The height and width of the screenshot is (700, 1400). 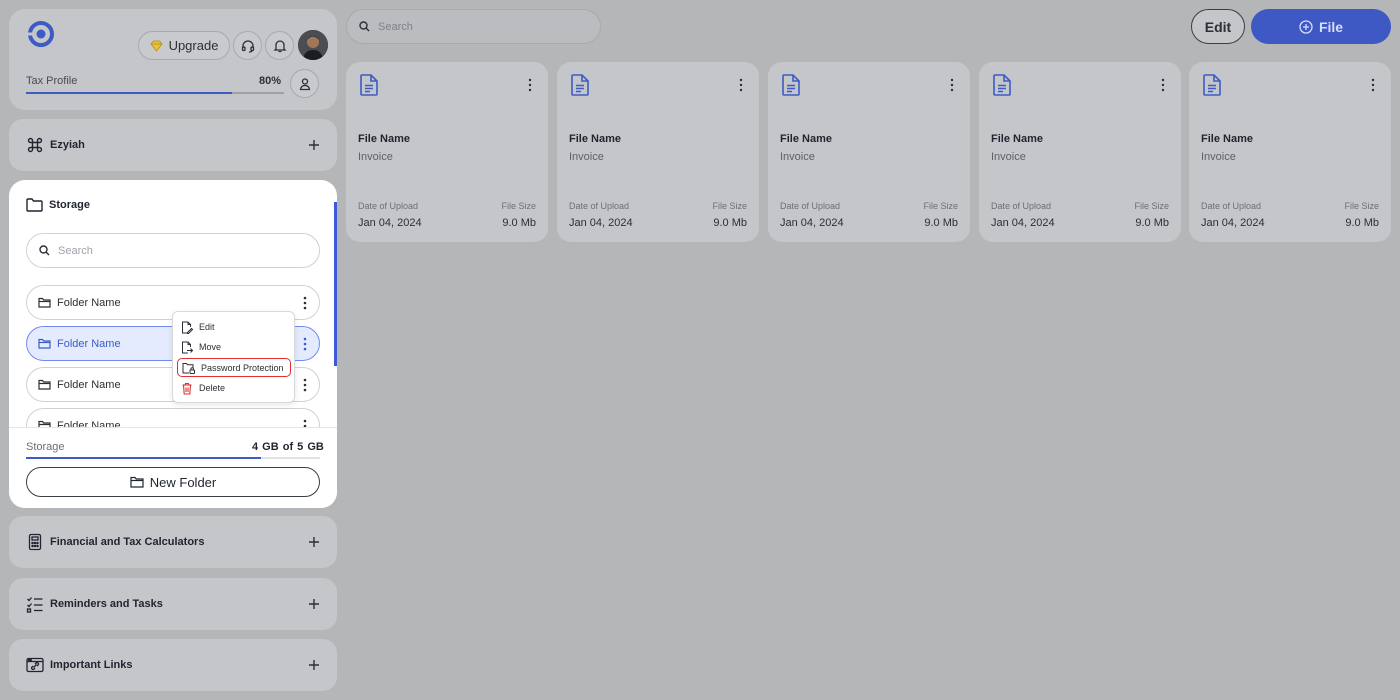 What do you see at coordinates (156, 46) in the screenshot?
I see `diamond-icon` at bounding box center [156, 46].